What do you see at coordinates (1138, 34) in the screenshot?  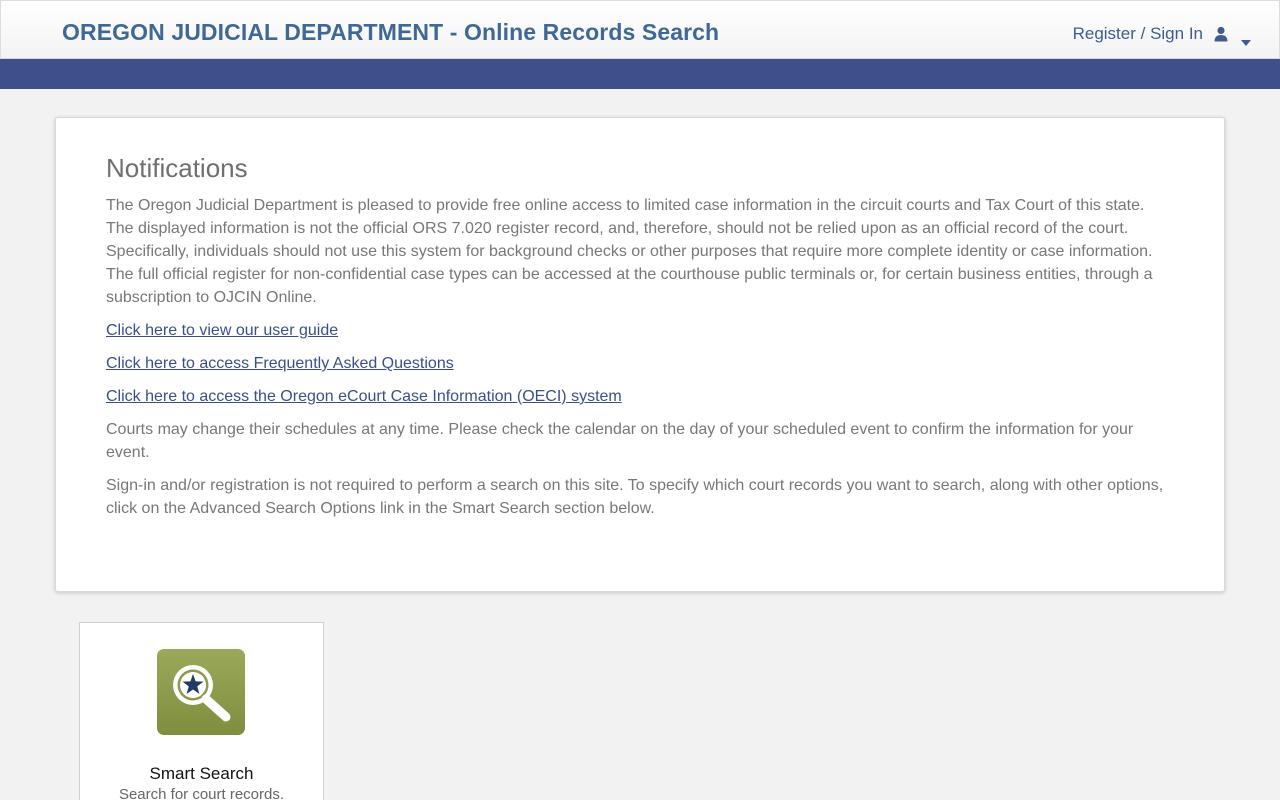 I see `register-sign-in-label: Register / Sign In` at bounding box center [1138, 34].